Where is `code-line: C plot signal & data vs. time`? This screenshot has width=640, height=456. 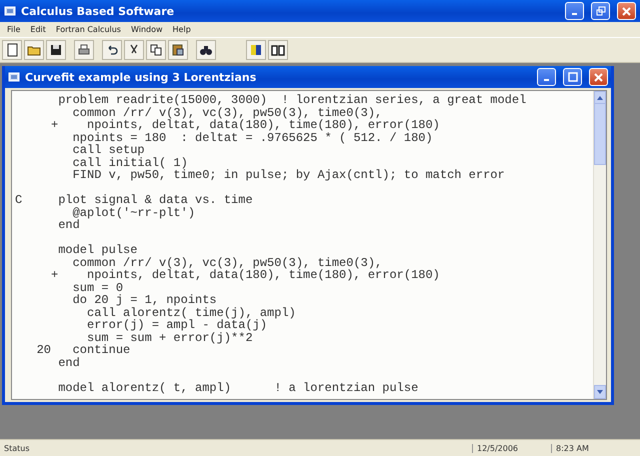
code-line: C plot signal & data vs. time is located at coordinates (134, 200).